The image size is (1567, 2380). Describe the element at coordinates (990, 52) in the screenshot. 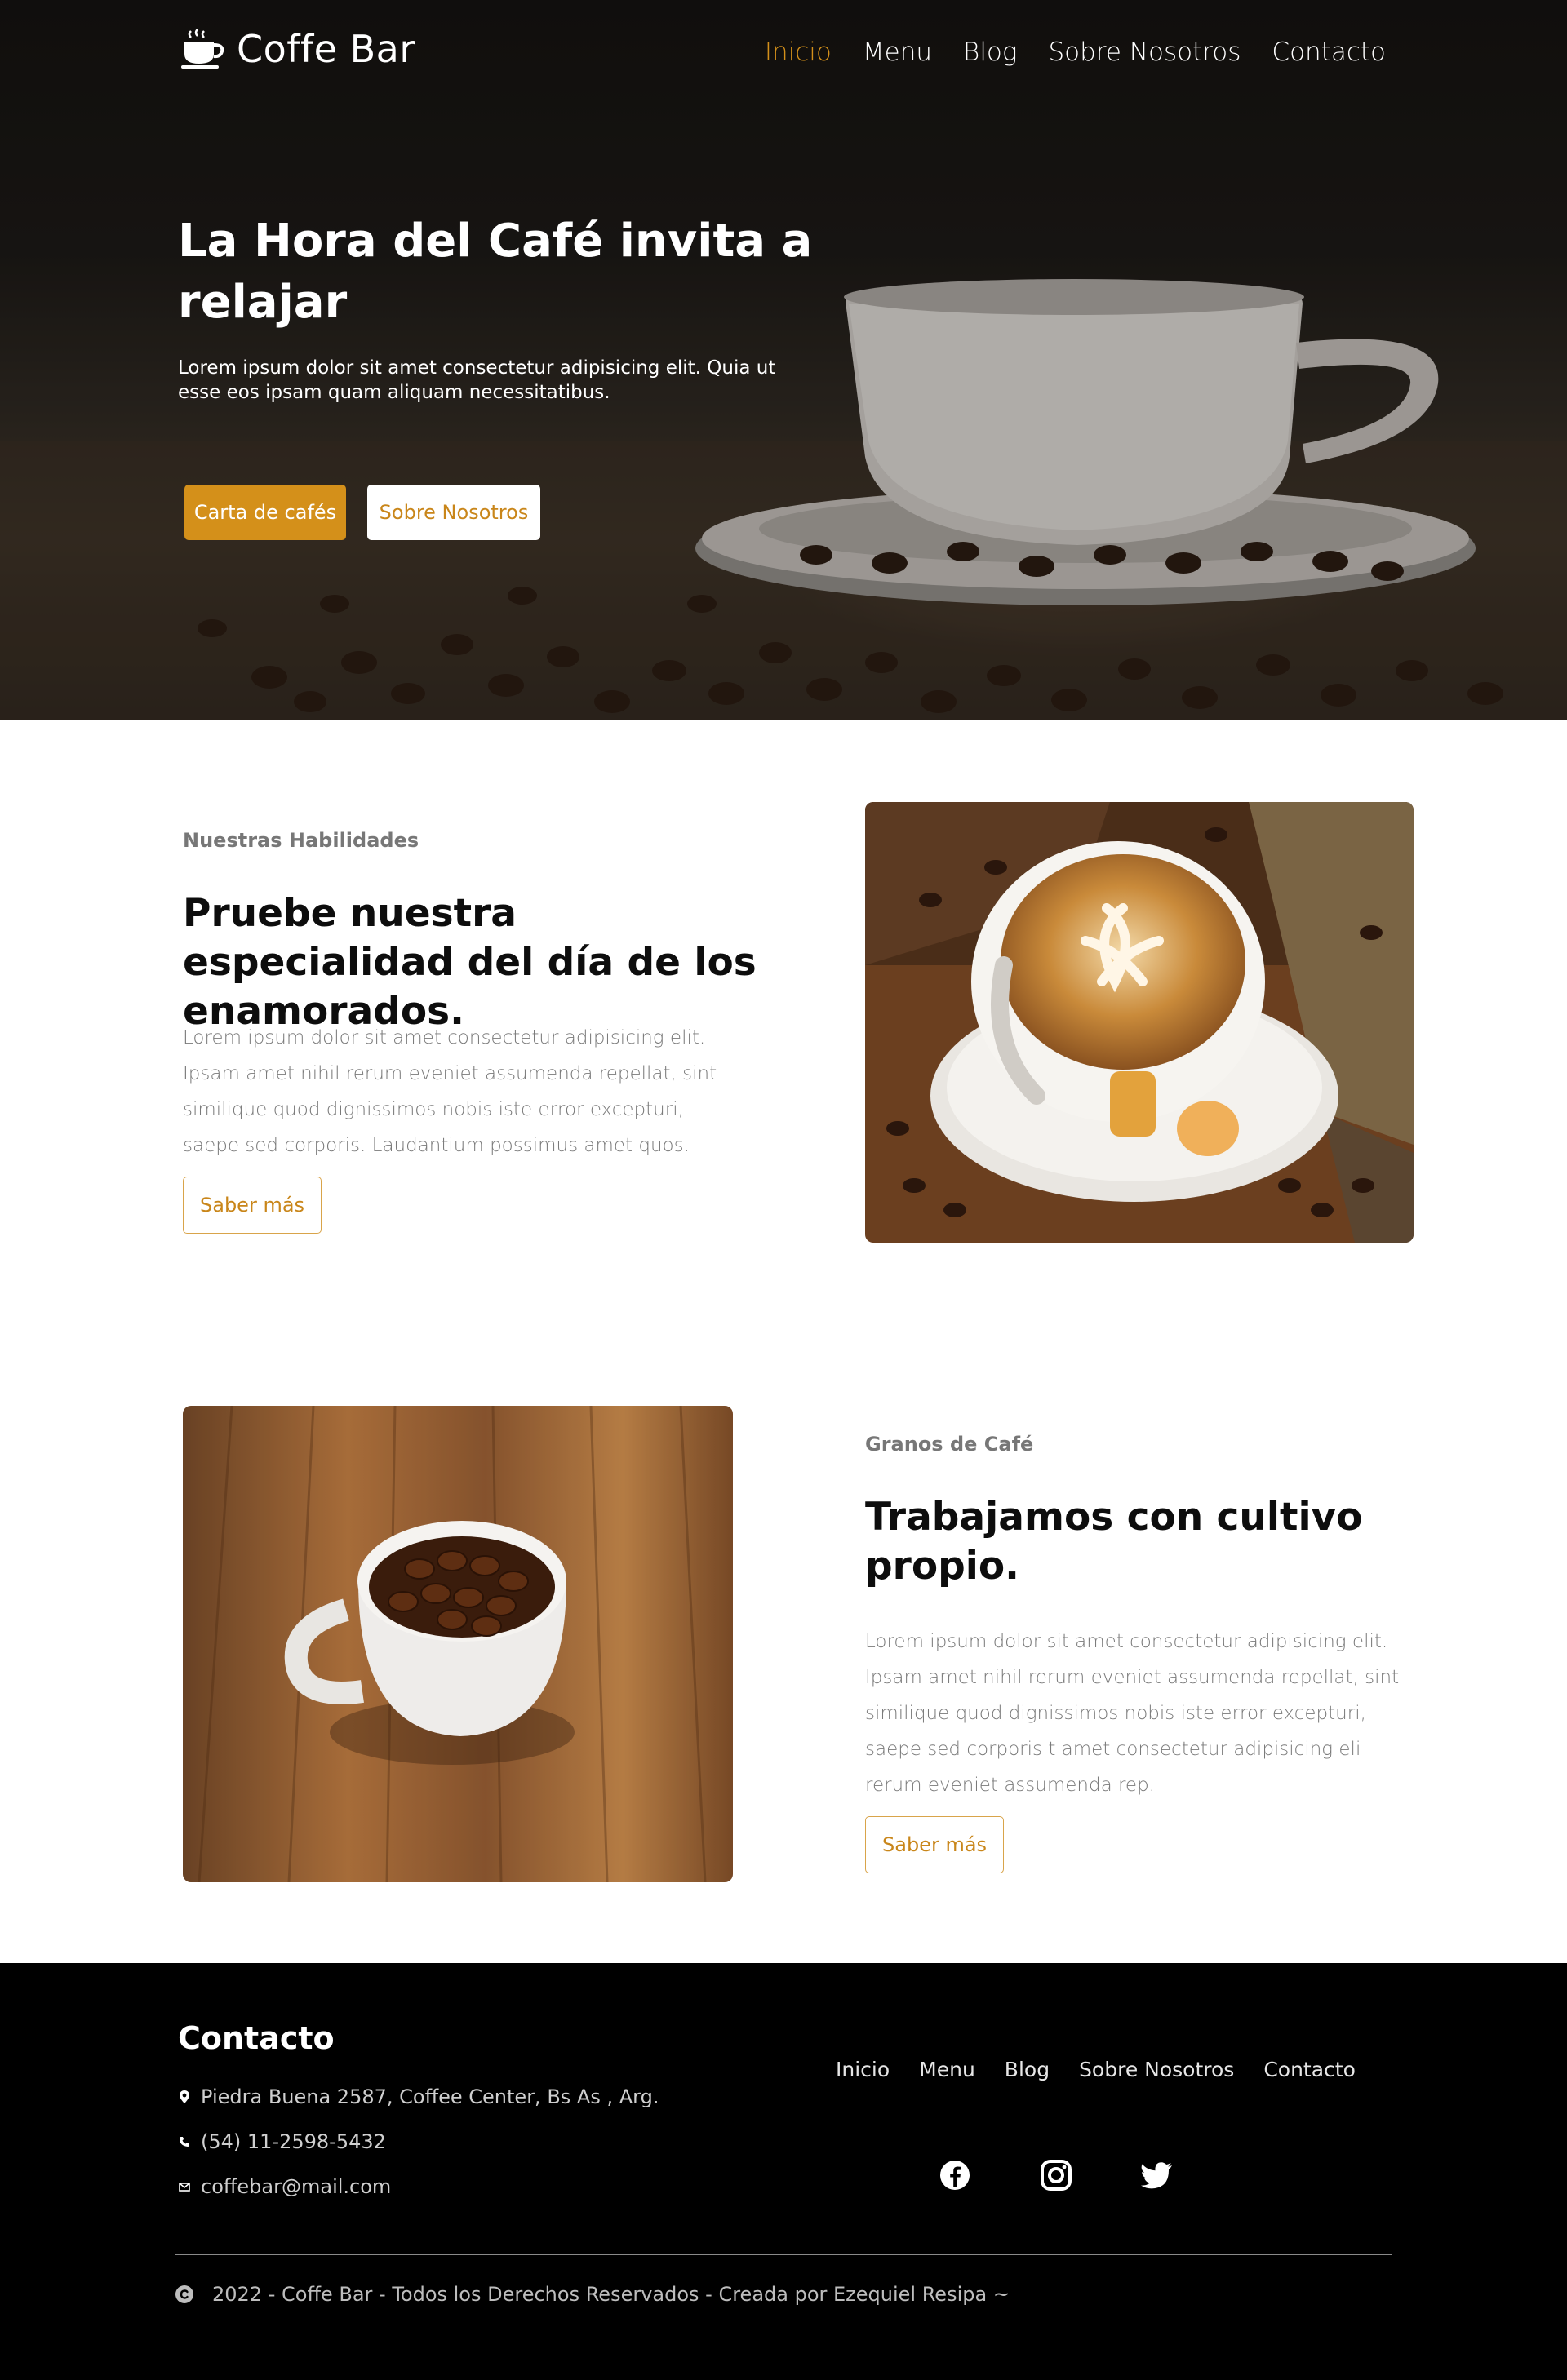

I see `nav-item-blog: Blog` at that location.